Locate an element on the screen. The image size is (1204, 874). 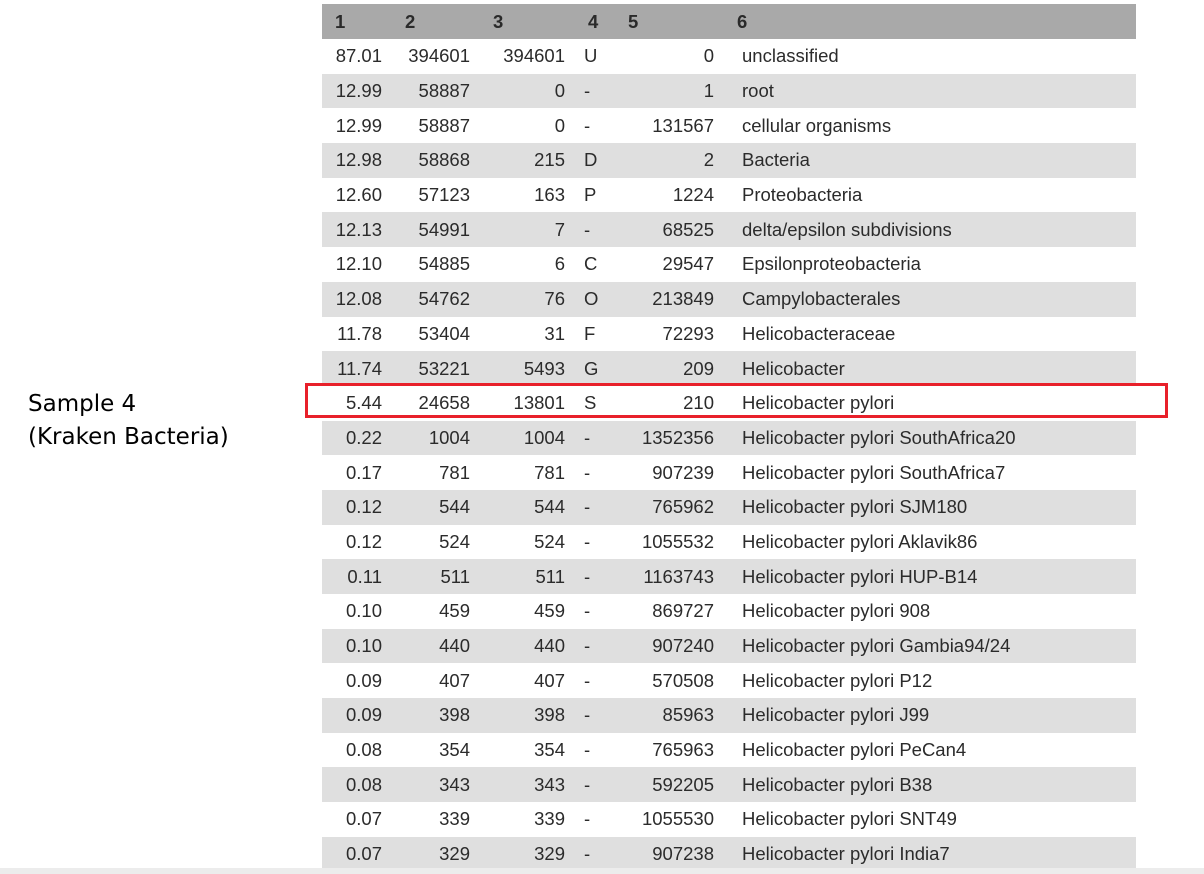
taxon-name-cell: Helicobacter is located at coordinates (793, 368).